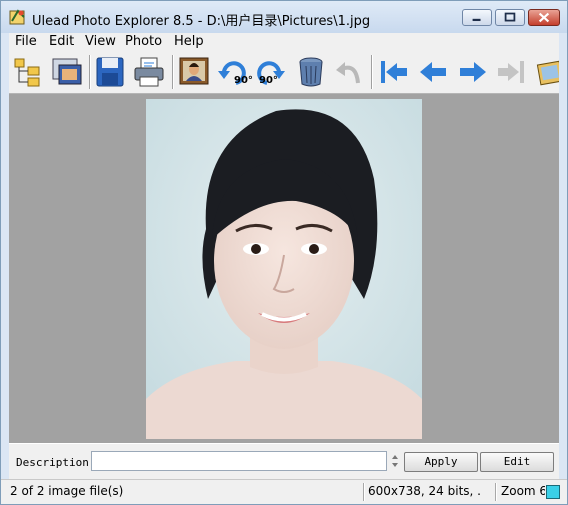 The height and width of the screenshot is (505, 568). I want to click on slideshow-window-icon, so click(67, 71).